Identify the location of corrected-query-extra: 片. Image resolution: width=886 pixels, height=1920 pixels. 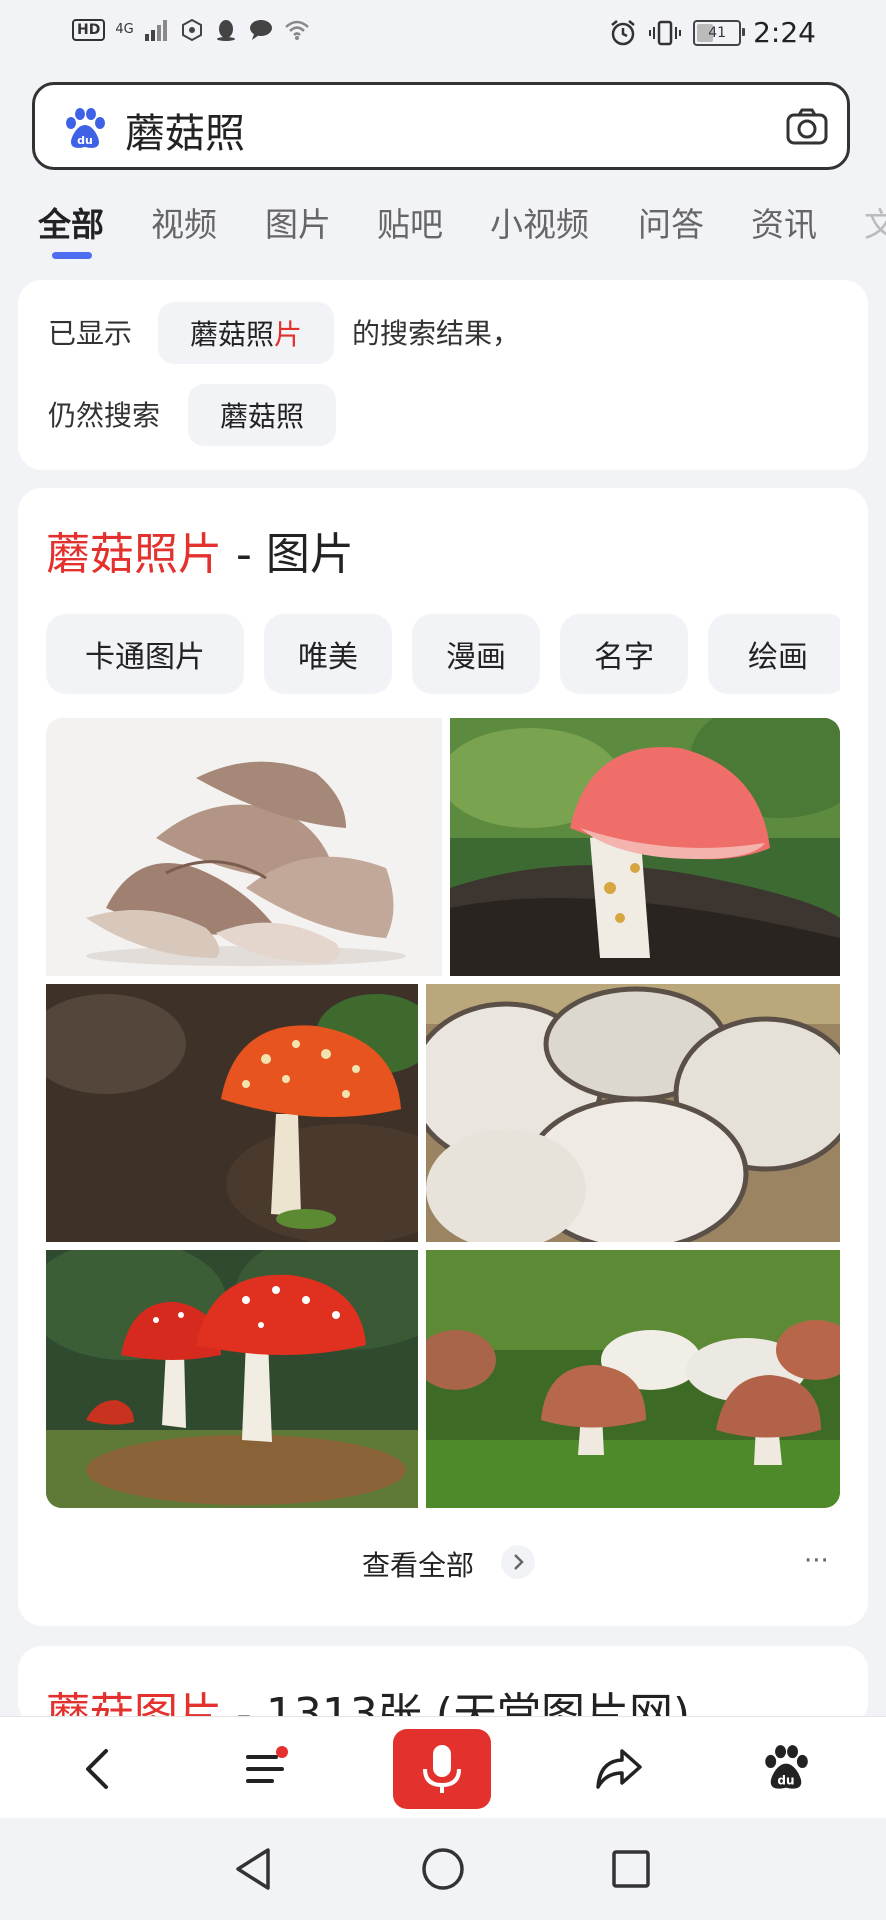
(288, 334).